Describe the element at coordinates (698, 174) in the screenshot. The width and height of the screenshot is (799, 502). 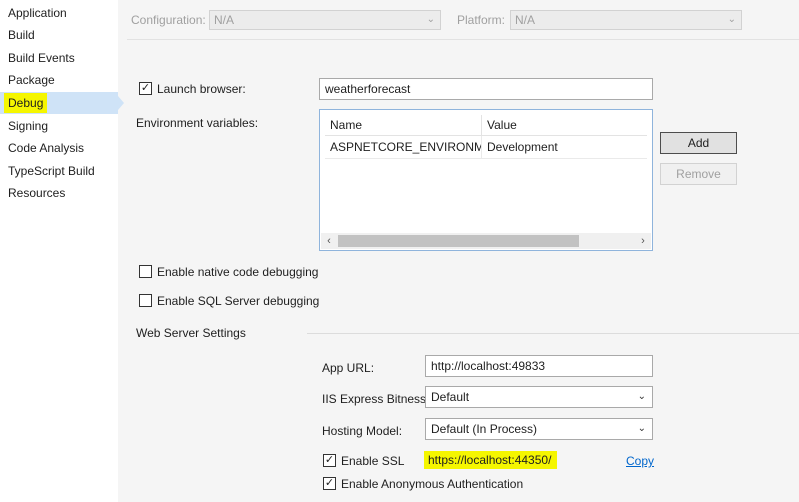
I see `remove-button: Remove` at that location.